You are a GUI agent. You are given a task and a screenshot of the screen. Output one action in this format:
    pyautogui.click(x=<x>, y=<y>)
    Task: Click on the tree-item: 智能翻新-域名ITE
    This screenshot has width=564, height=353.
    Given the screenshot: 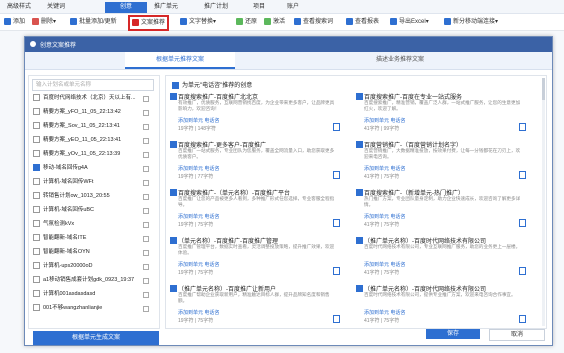 What is the action you would take?
    pyautogui.click(x=92, y=238)
    